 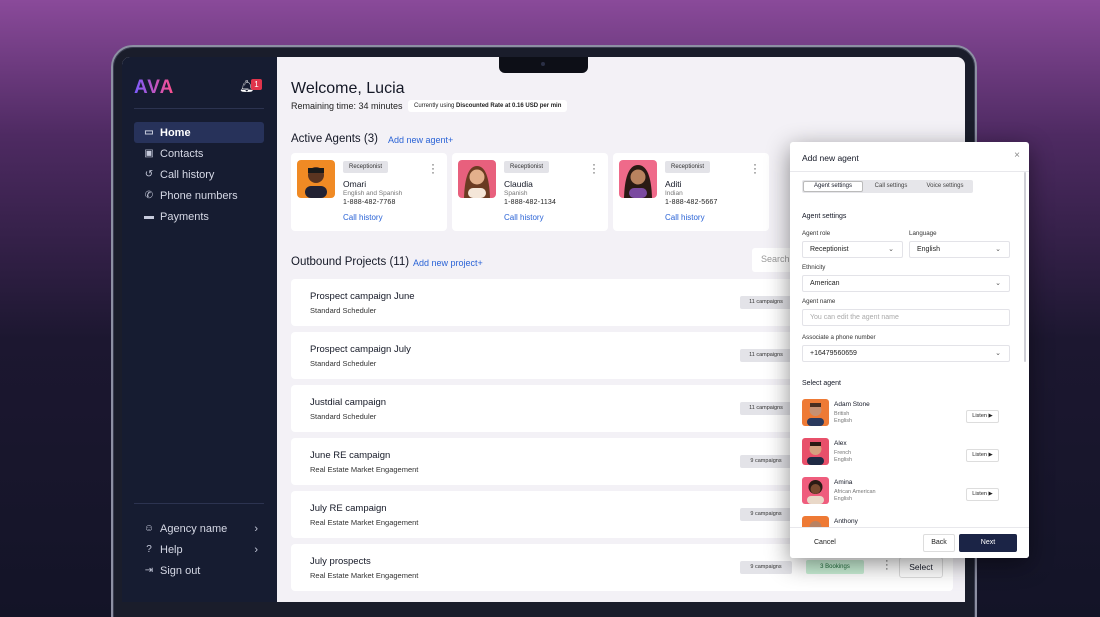 What do you see at coordinates (829, 249) in the screenshot?
I see `role-value: Receptionist` at bounding box center [829, 249].